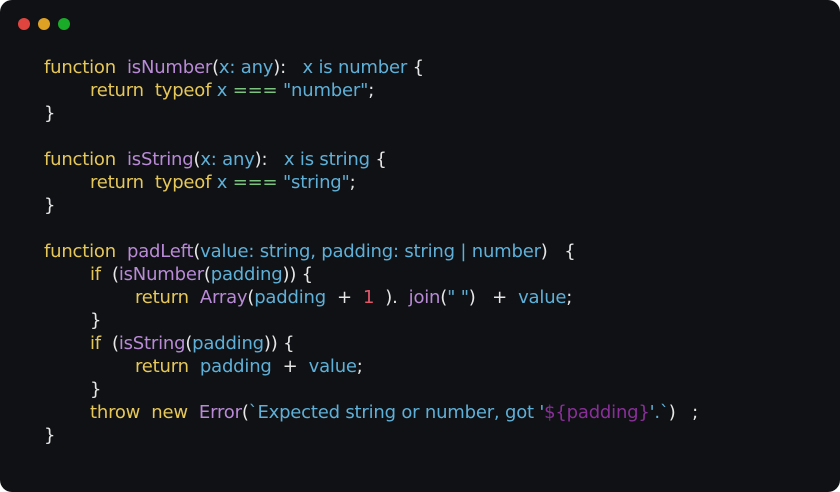  What do you see at coordinates (434, 182) in the screenshot?
I see `code-line: return typeof x === "string";` at bounding box center [434, 182].